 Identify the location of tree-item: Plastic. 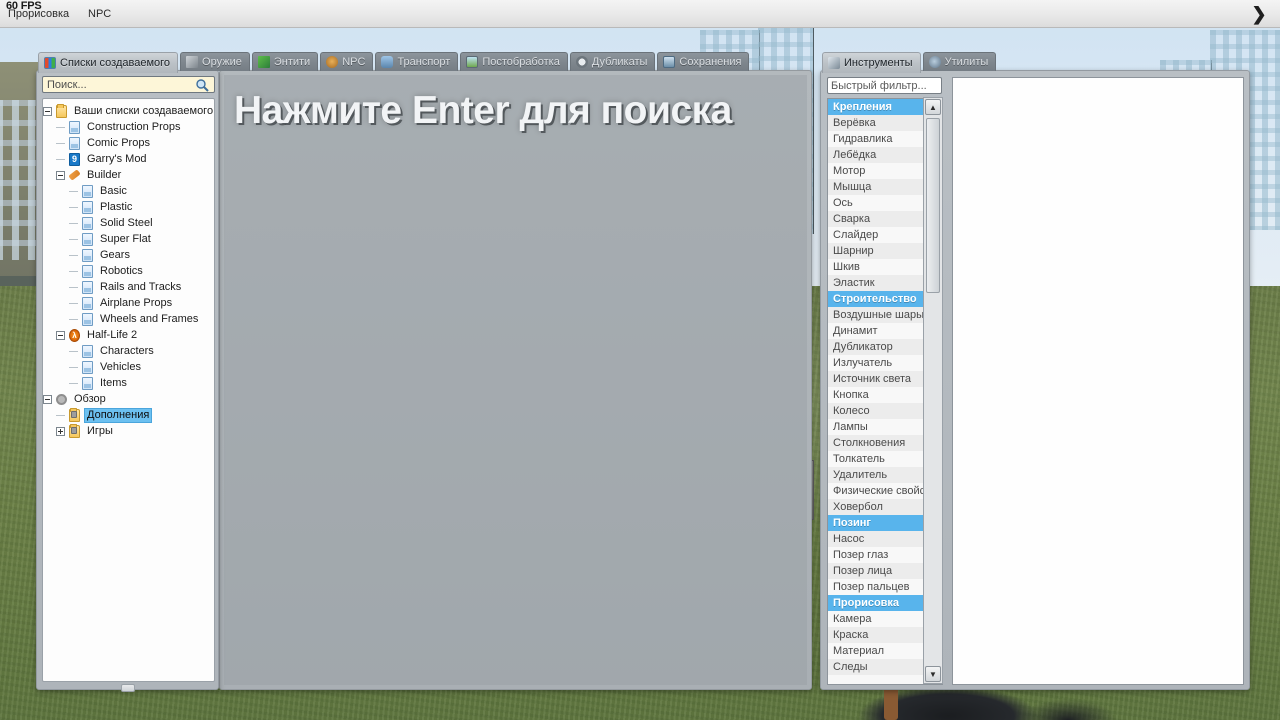
(128, 207).